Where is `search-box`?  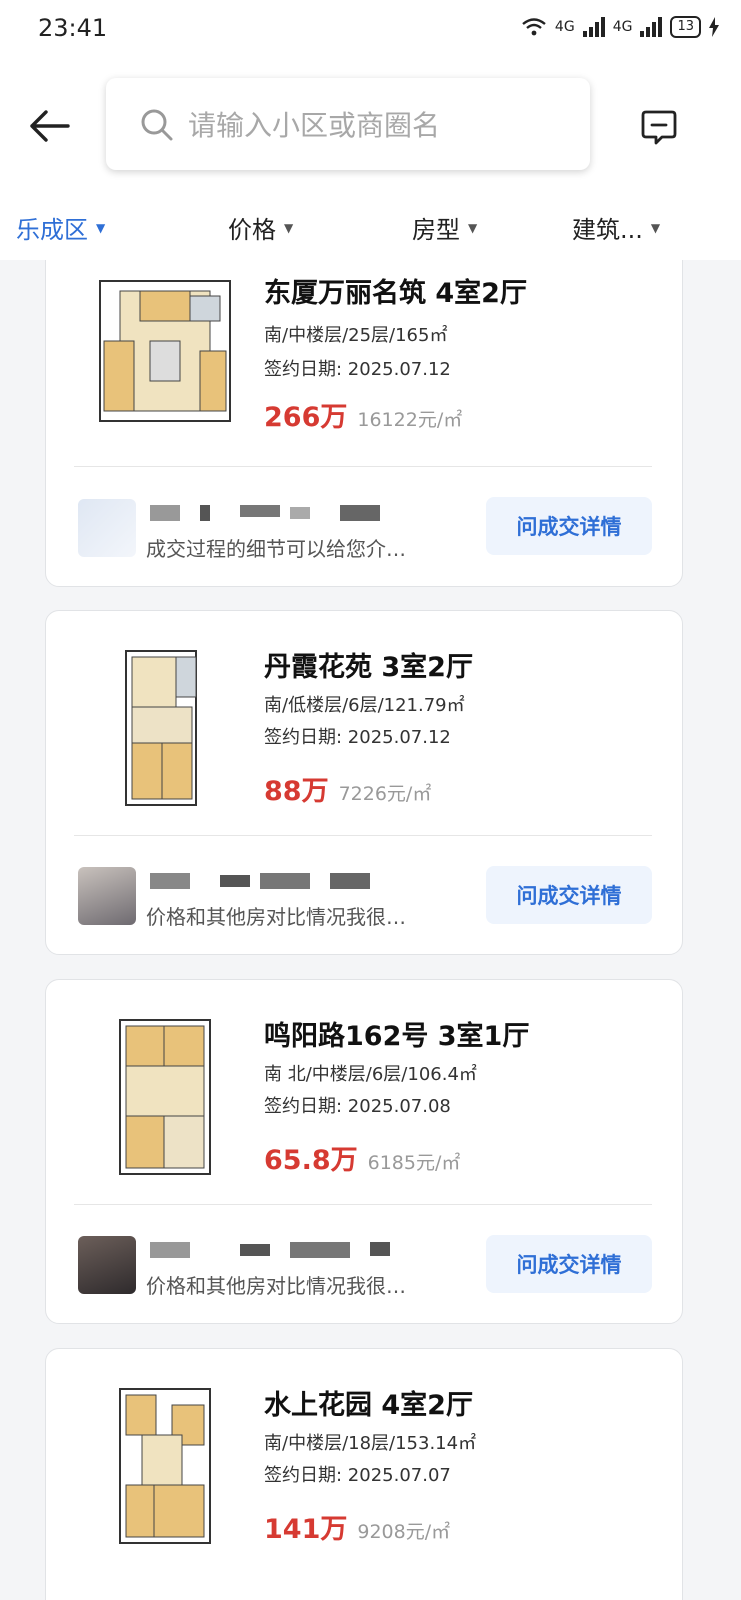 search-box is located at coordinates (348, 124).